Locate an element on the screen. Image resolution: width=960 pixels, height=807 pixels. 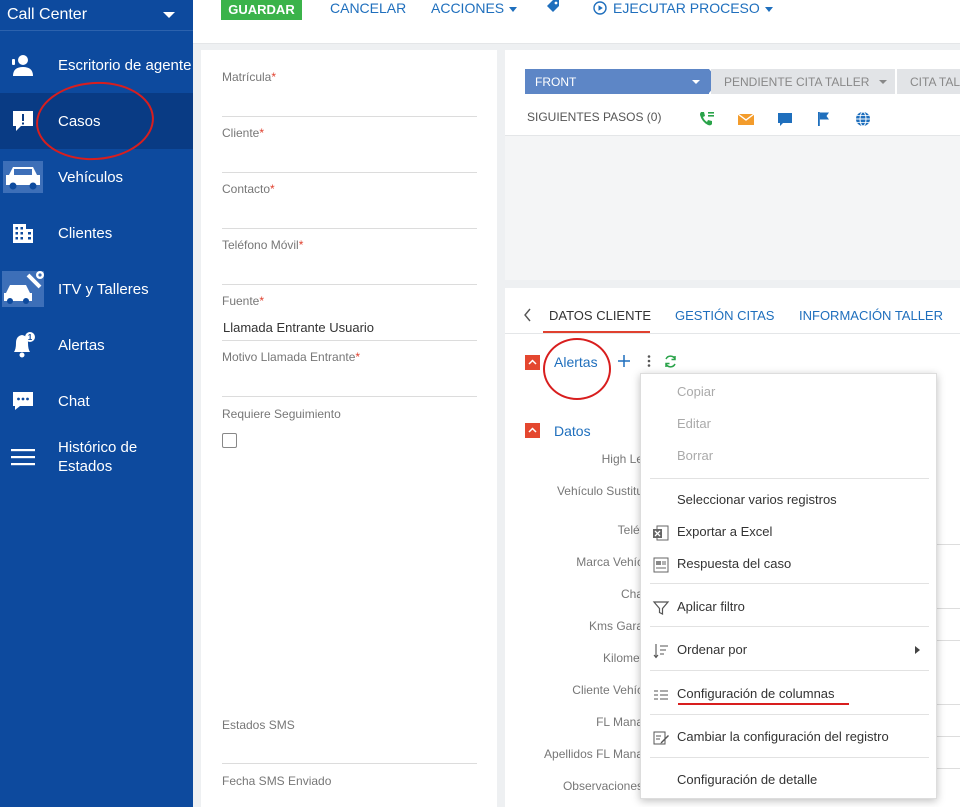
menu-item-ordenar-por: Ordenar por is located at coordinates (712, 649).